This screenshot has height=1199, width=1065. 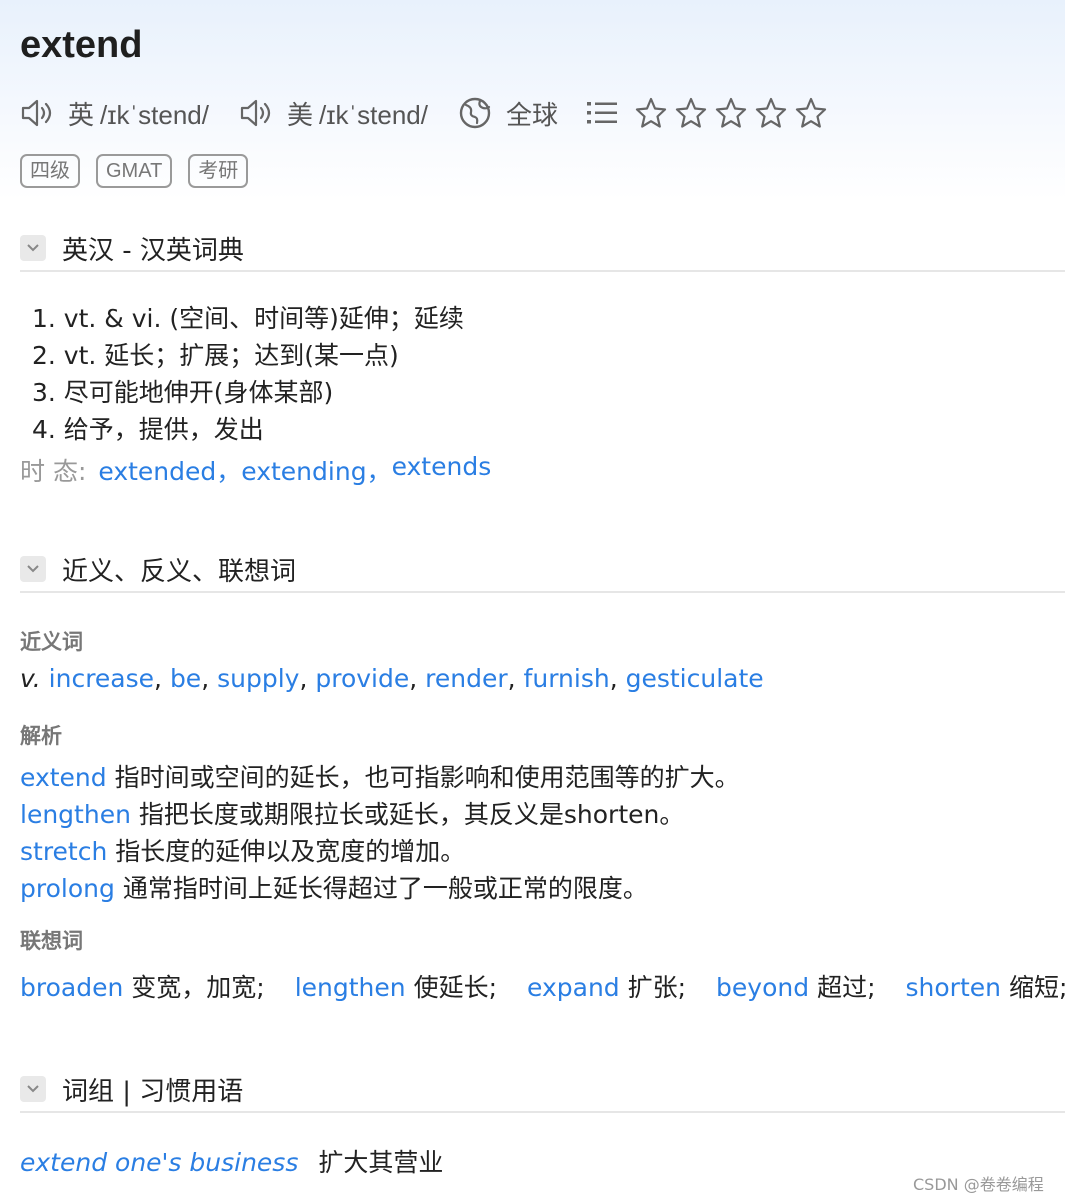 What do you see at coordinates (30, 678) in the screenshot?
I see `part-of-speech: v.` at bounding box center [30, 678].